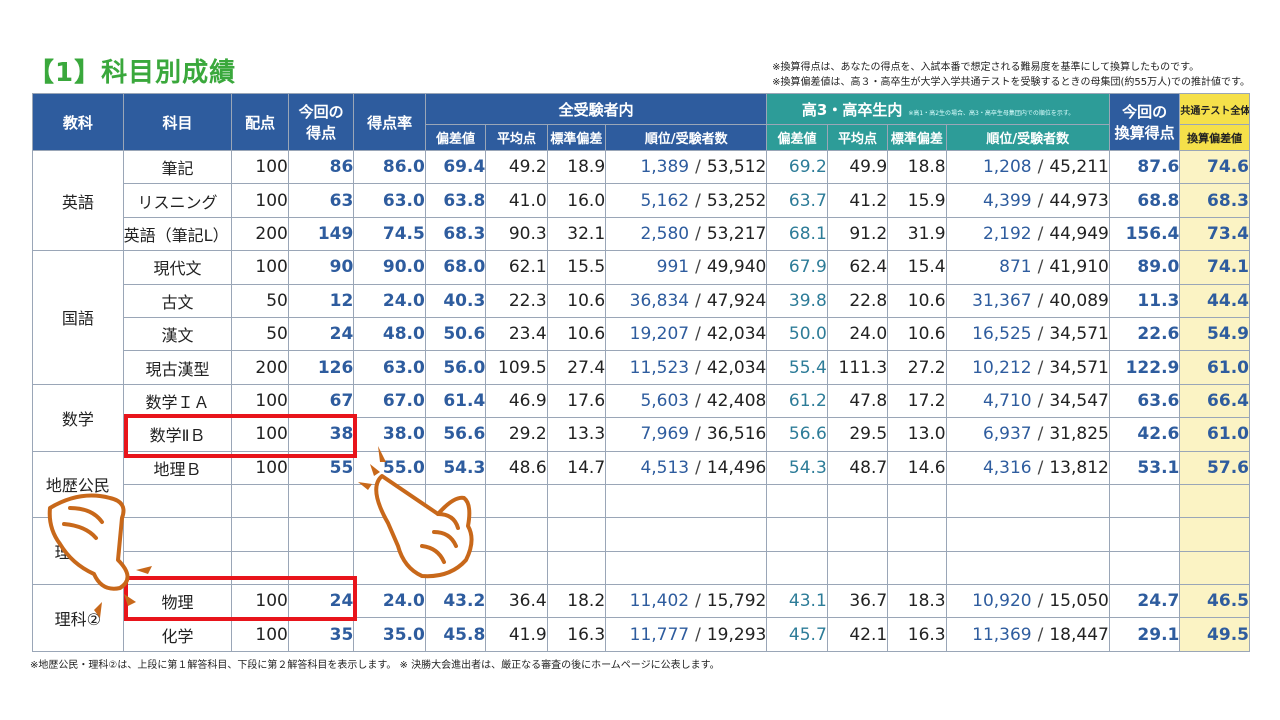 The width and height of the screenshot is (1280, 720). I want to click on score-cell: 86, so click(321, 167).